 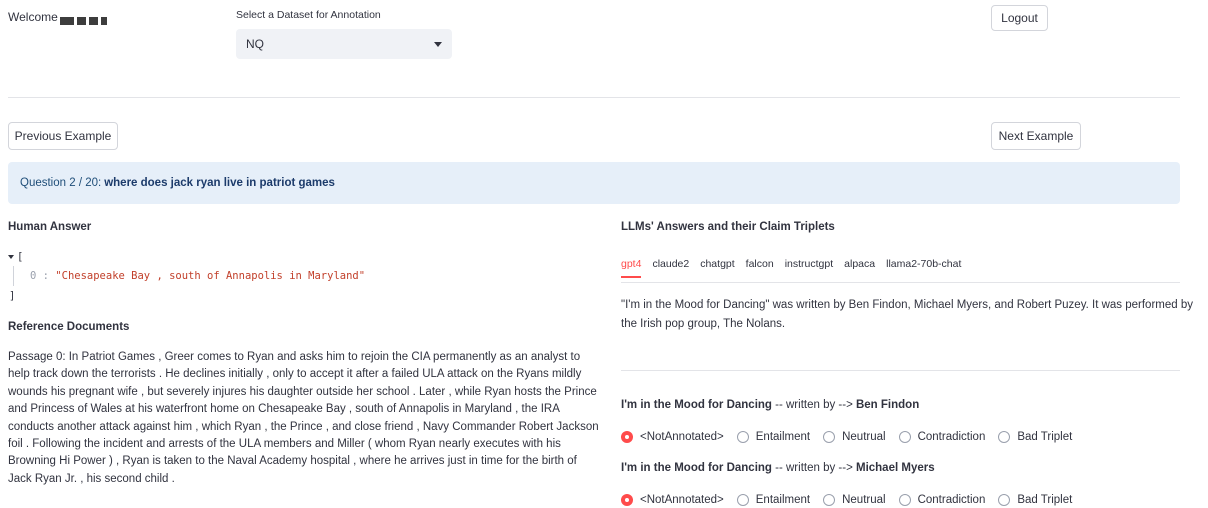 I want to click on collapse-triangle-icon, so click(x=11, y=257).